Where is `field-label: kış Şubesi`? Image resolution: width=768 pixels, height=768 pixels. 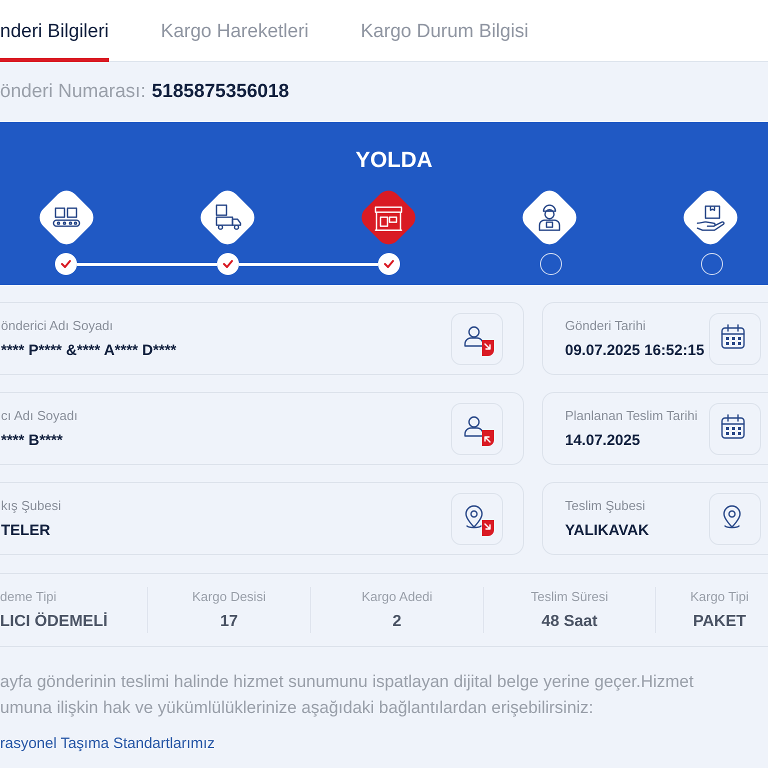
field-label: kış Şubesi is located at coordinates (31, 505).